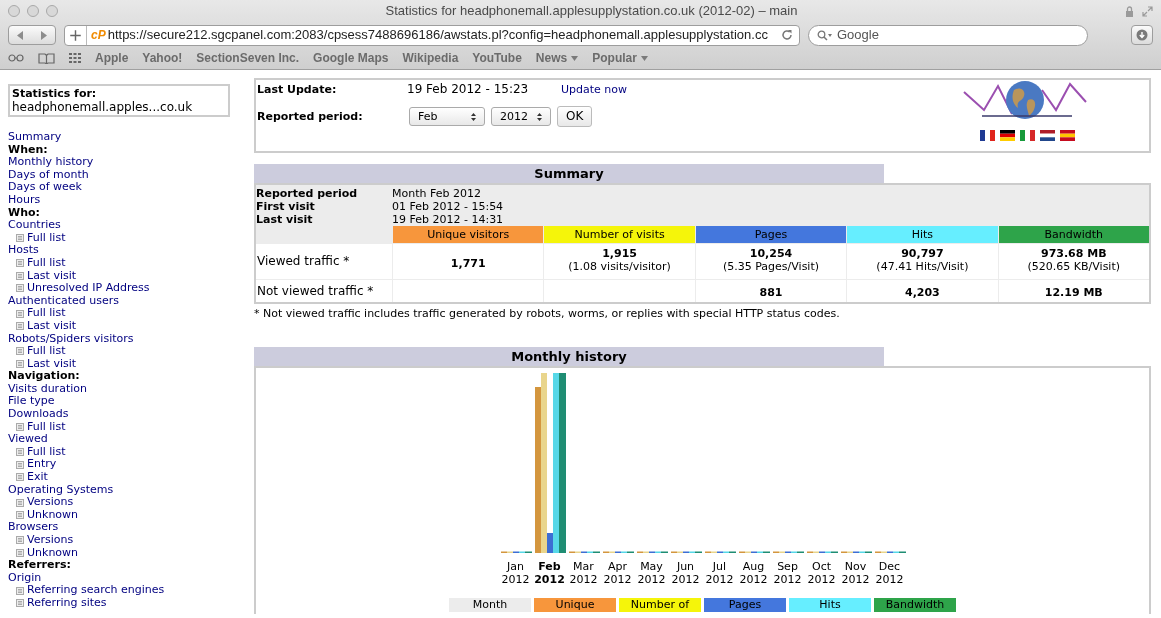 This screenshot has height=618, width=1161. Describe the element at coordinates (745, 605) in the screenshot. I see `column-header: Pages` at that location.